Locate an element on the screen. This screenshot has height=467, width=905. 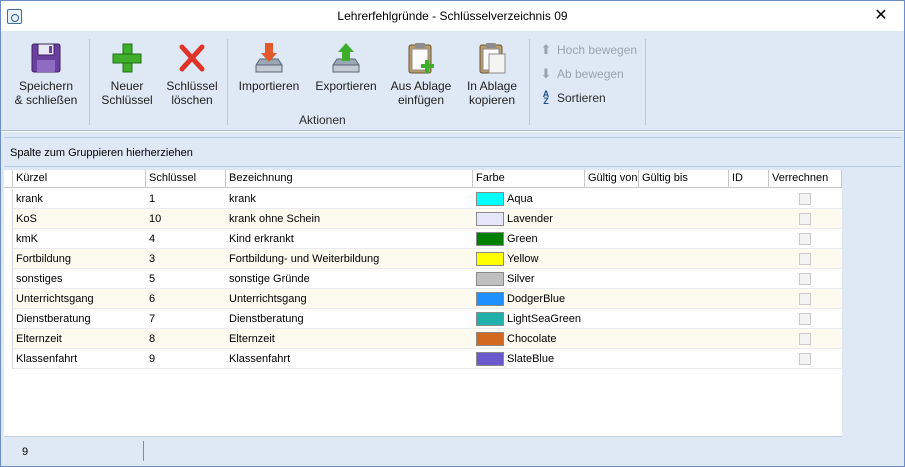
column-header-gueltig-von: Gültig von is located at coordinates (612, 179).